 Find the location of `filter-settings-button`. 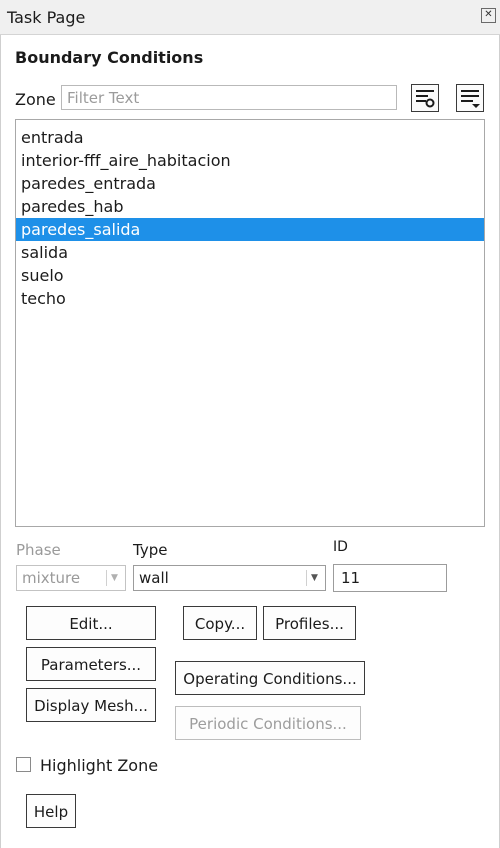

filter-settings-button is located at coordinates (425, 98).